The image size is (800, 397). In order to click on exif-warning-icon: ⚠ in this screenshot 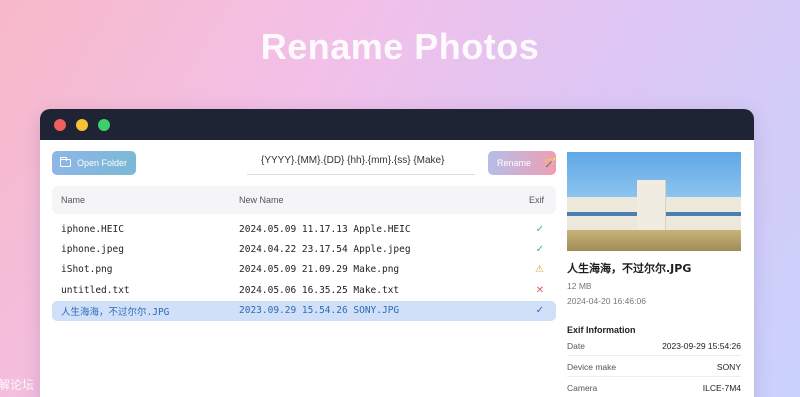, I will do `click(539, 270)`.